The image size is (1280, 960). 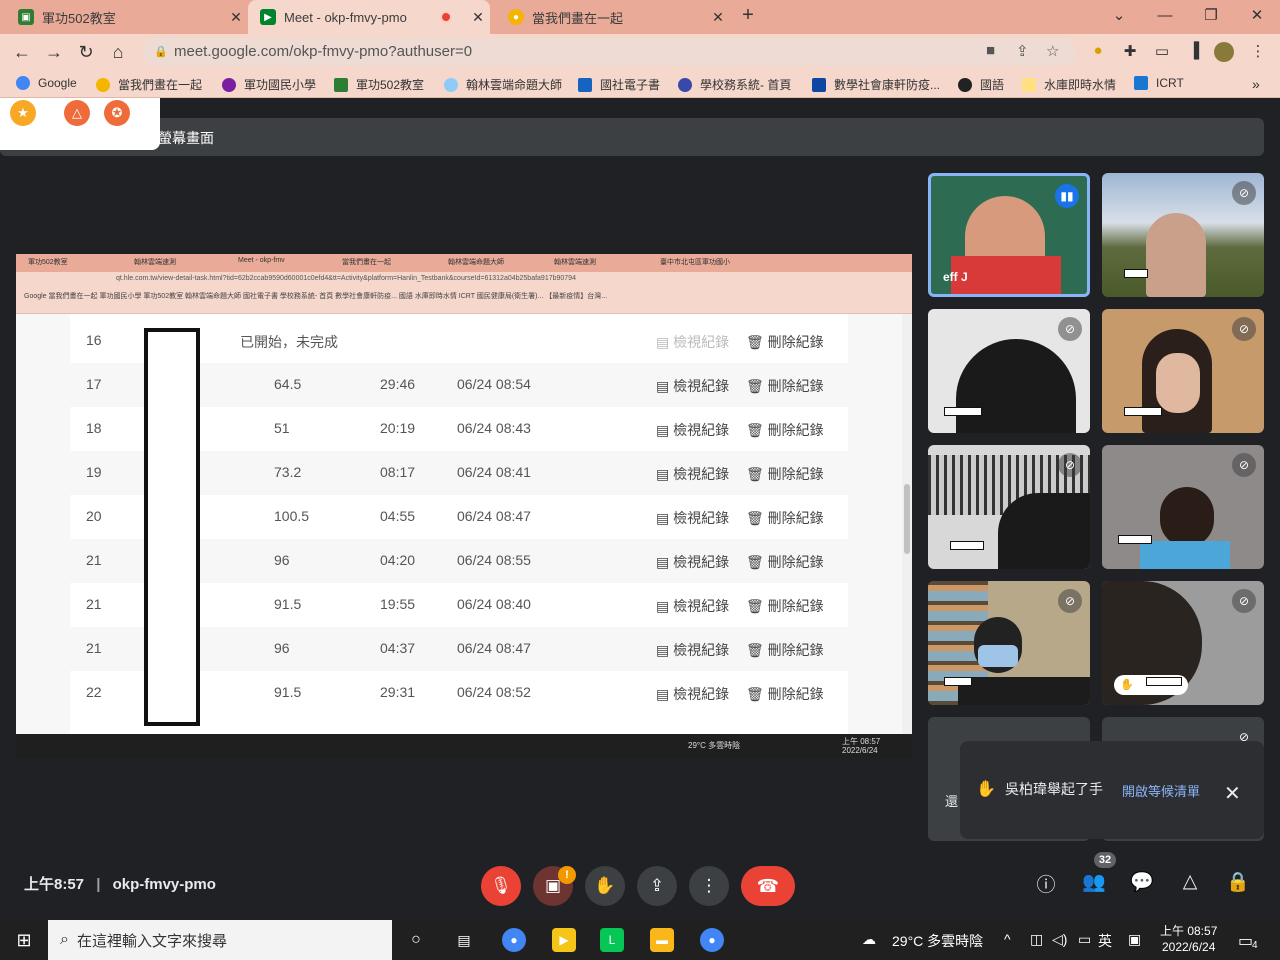 I want to click on bookmark-item: 軍功502教室, so click(x=379, y=84).